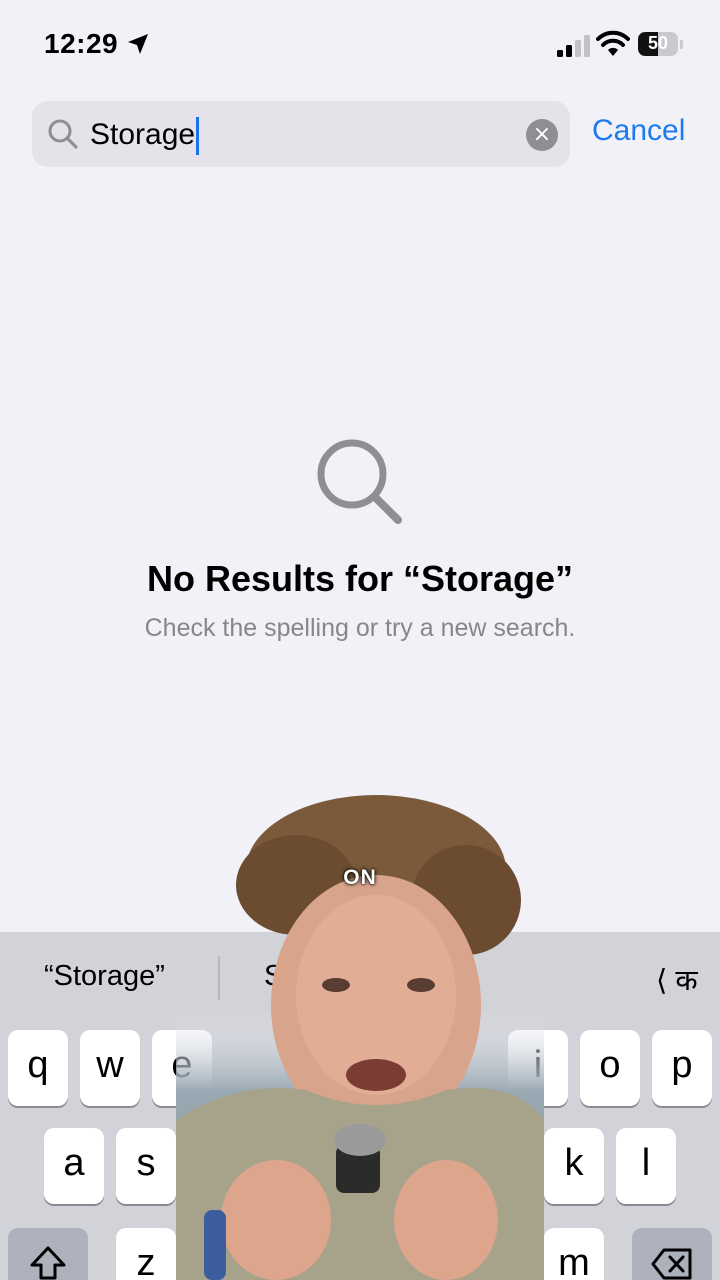 The width and height of the screenshot is (720, 1280). What do you see at coordinates (359, 481) in the screenshot?
I see `empty-search-icon` at bounding box center [359, 481].